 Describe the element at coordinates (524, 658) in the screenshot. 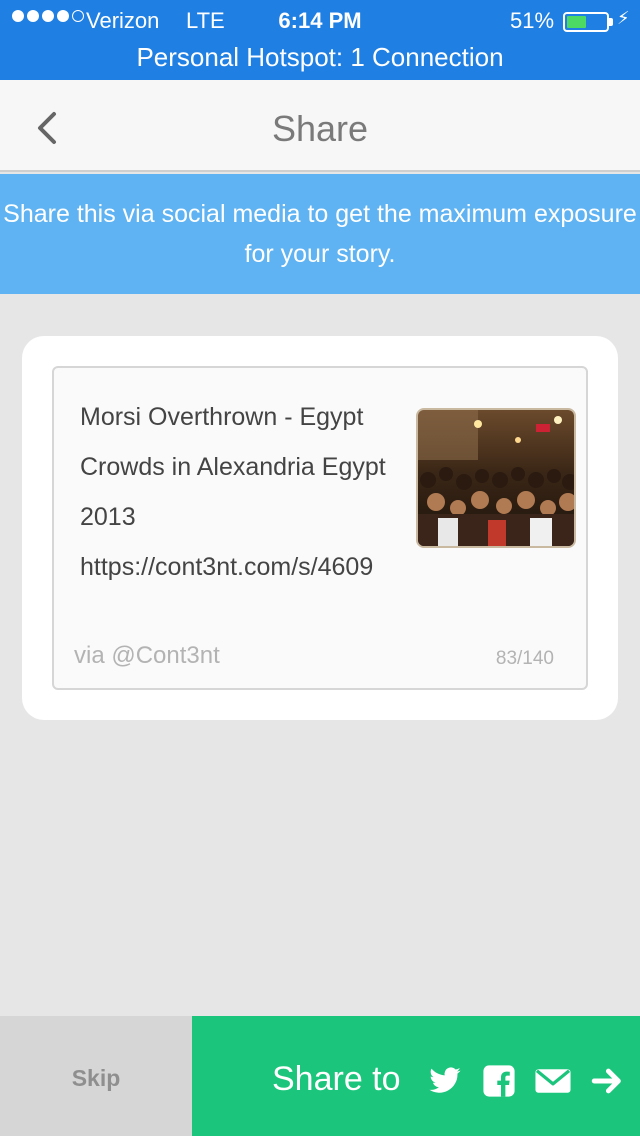

I see `character-count: 83/140` at that location.